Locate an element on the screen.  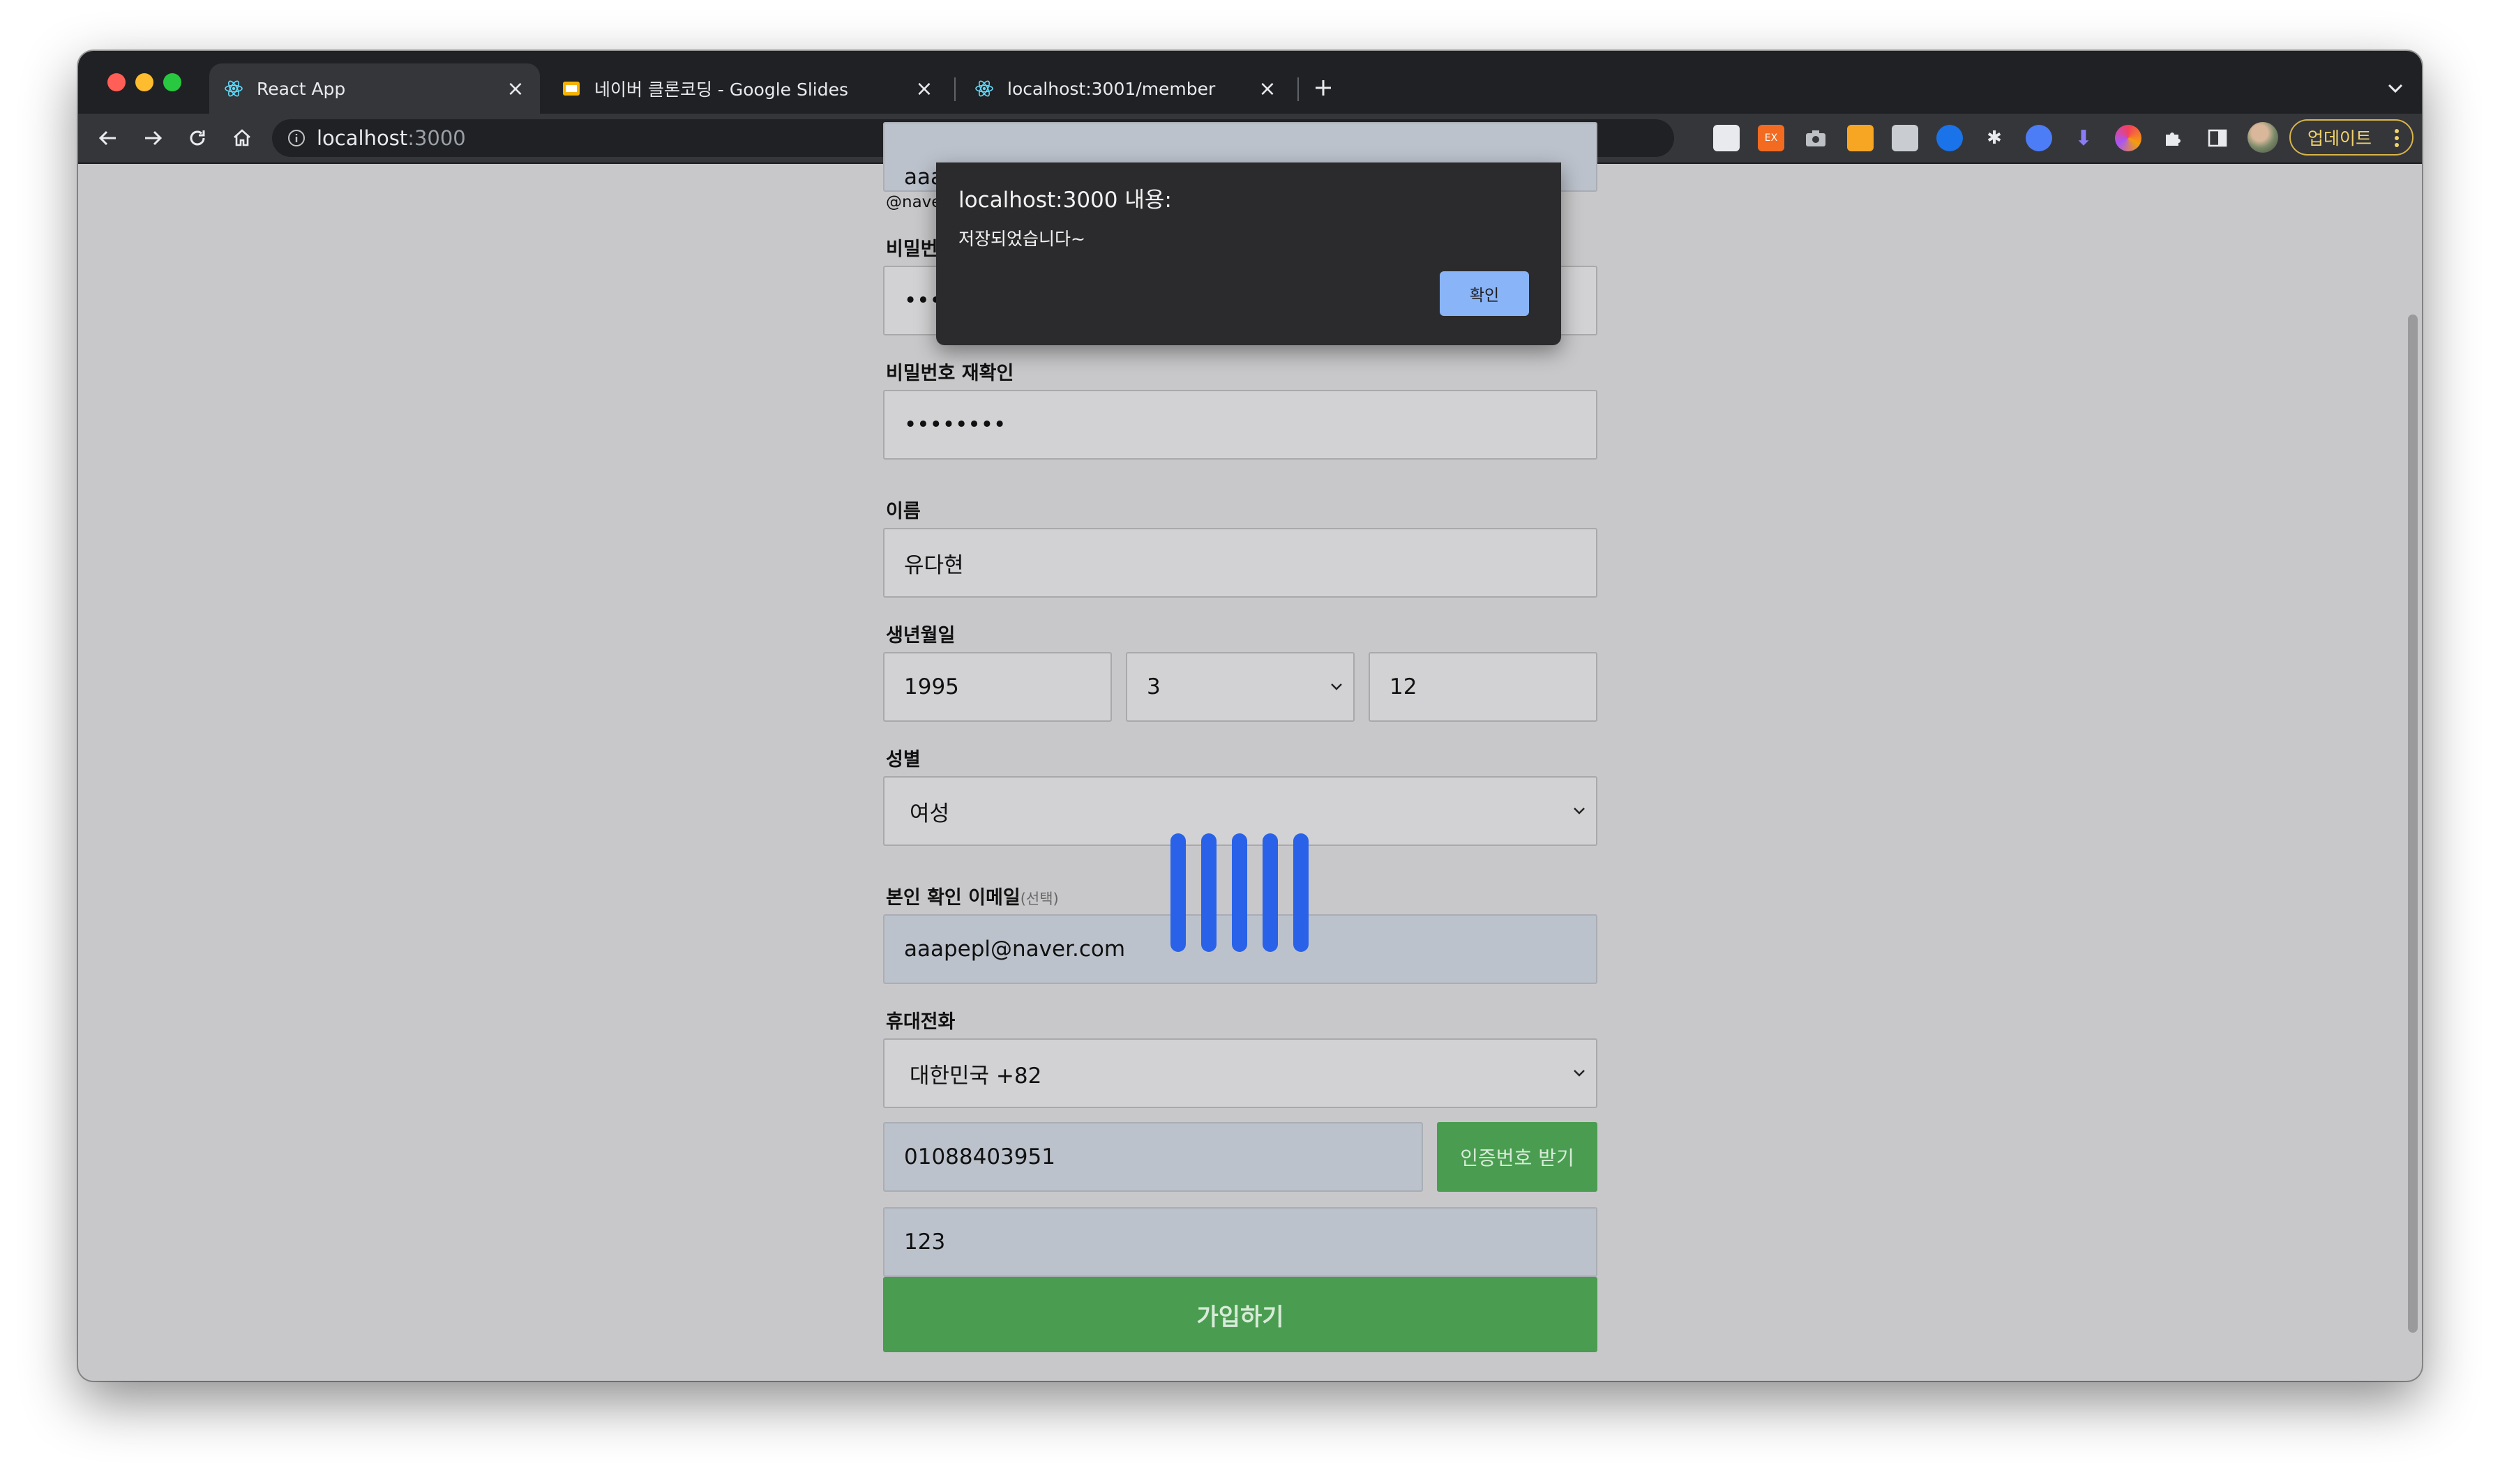
birth-day-input: 12 is located at coordinates (1483, 687).